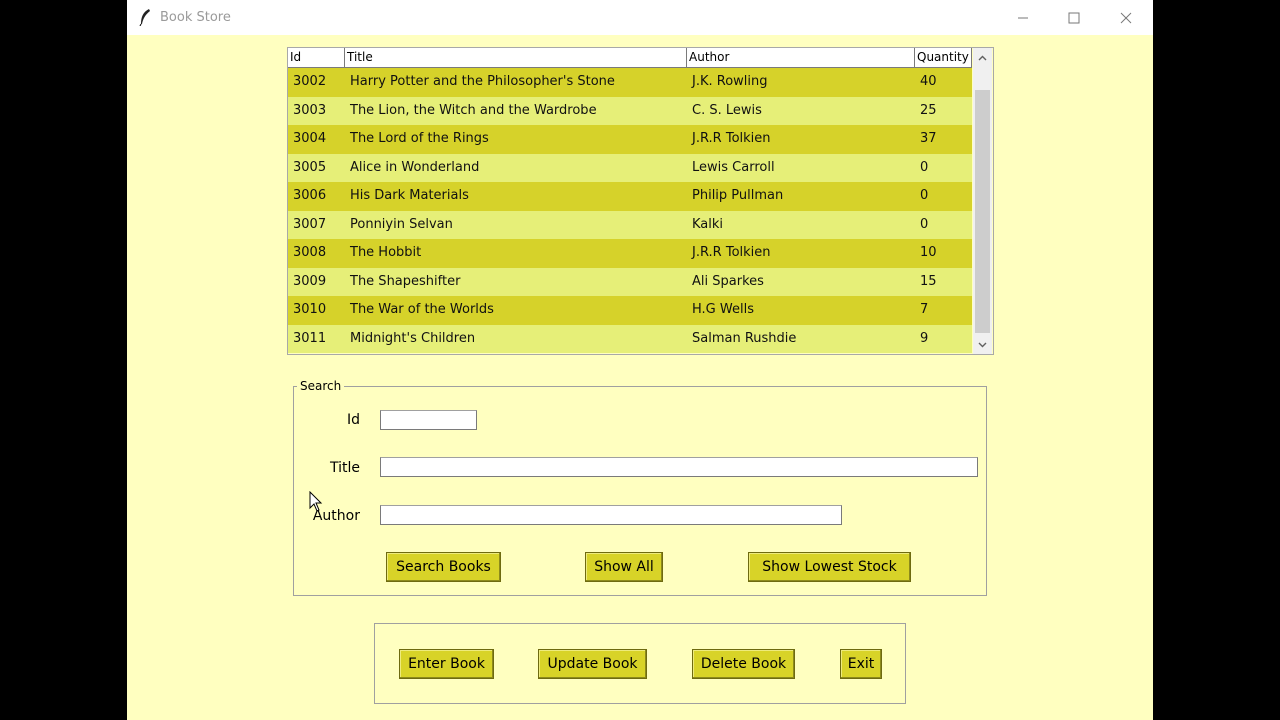 This screenshot has height=720, width=1280. Describe the element at coordinates (353, 420) in the screenshot. I see `id-label: Id` at that location.